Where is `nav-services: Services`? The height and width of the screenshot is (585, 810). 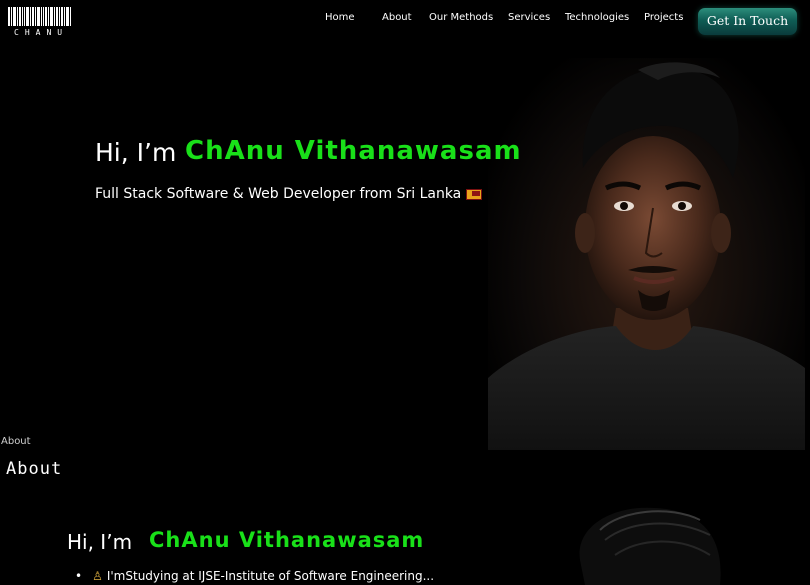
nav-services: Services is located at coordinates (529, 17).